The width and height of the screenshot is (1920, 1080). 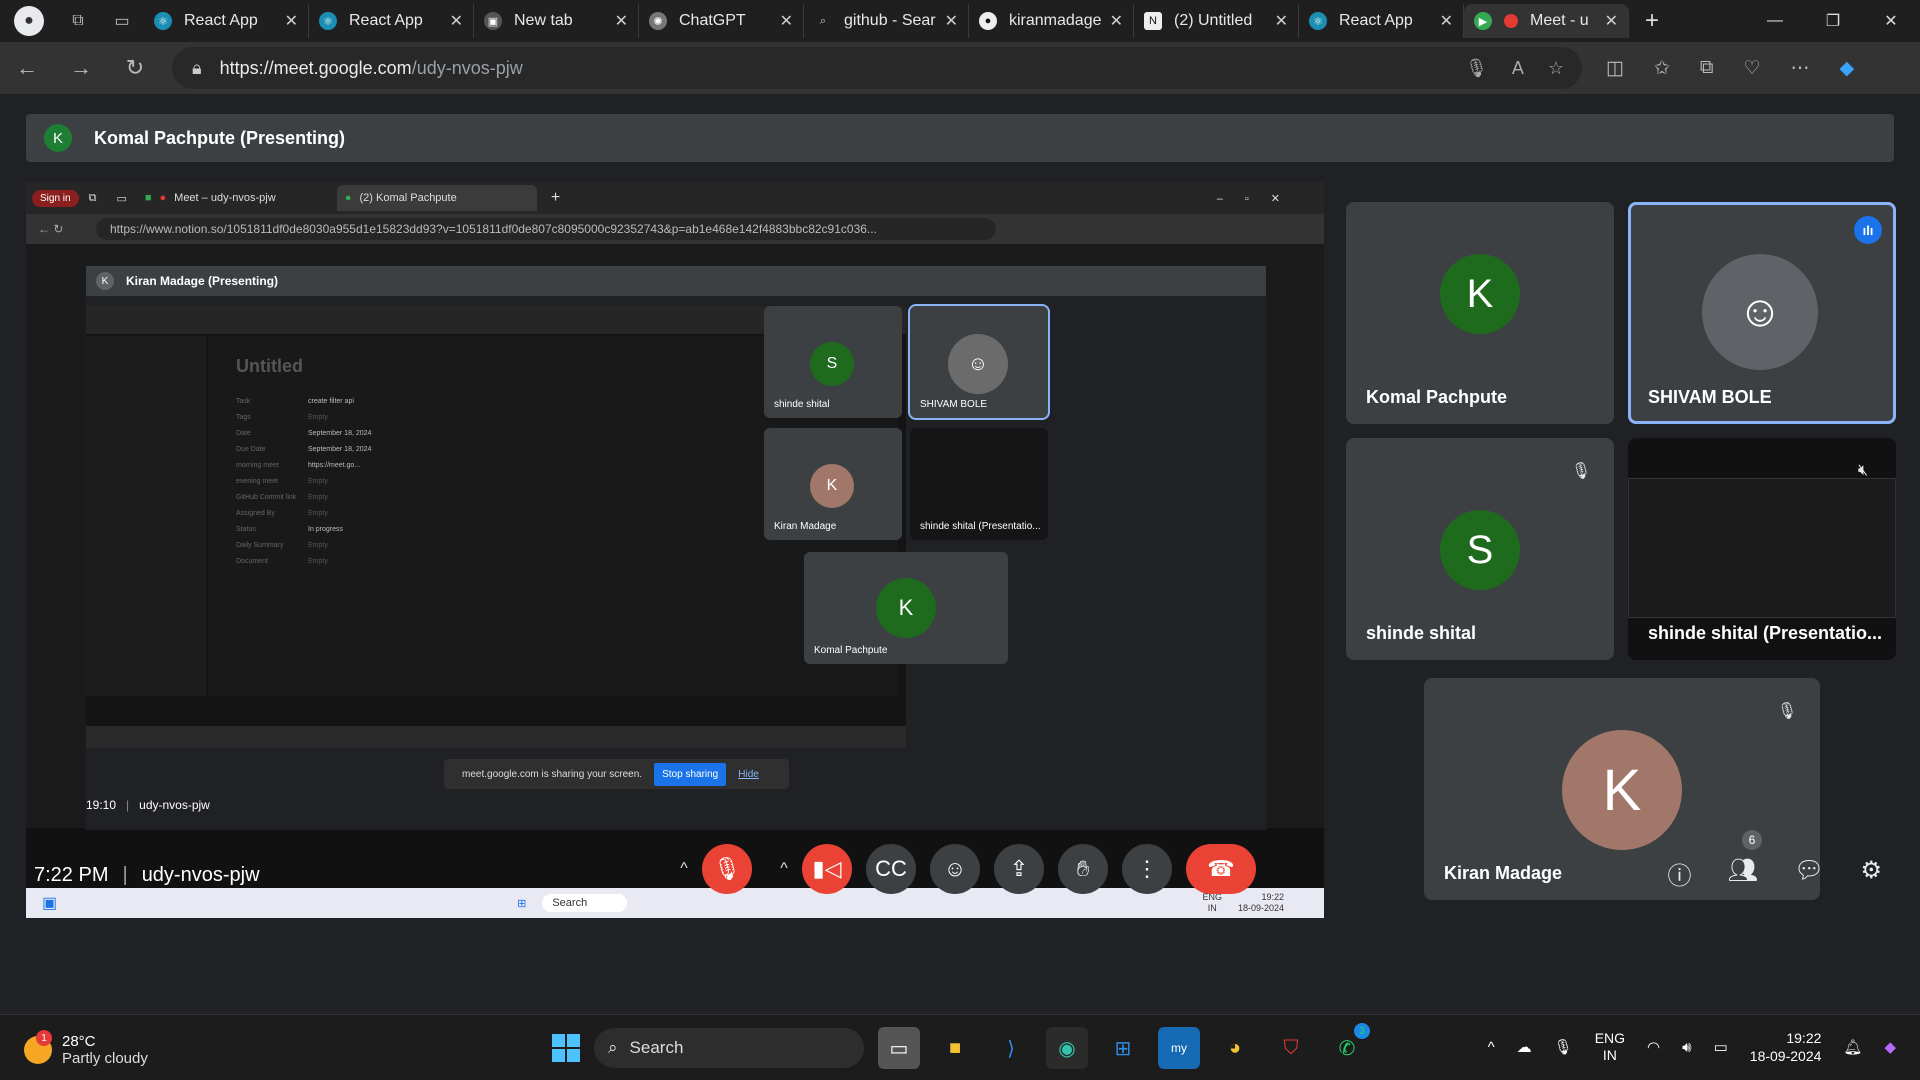 I want to click on start-icon, so click(x=566, y=1048).